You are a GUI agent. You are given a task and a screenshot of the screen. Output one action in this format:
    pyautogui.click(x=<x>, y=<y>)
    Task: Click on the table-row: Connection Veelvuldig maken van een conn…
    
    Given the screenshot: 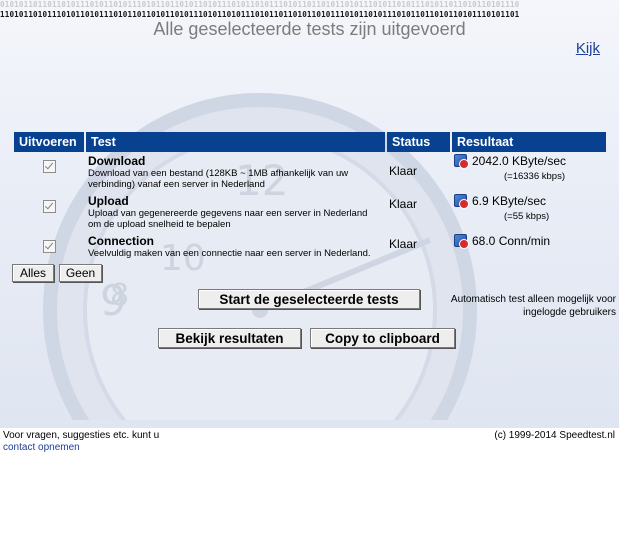 What is the action you would take?
    pyautogui.click(x=310, y=246)
    